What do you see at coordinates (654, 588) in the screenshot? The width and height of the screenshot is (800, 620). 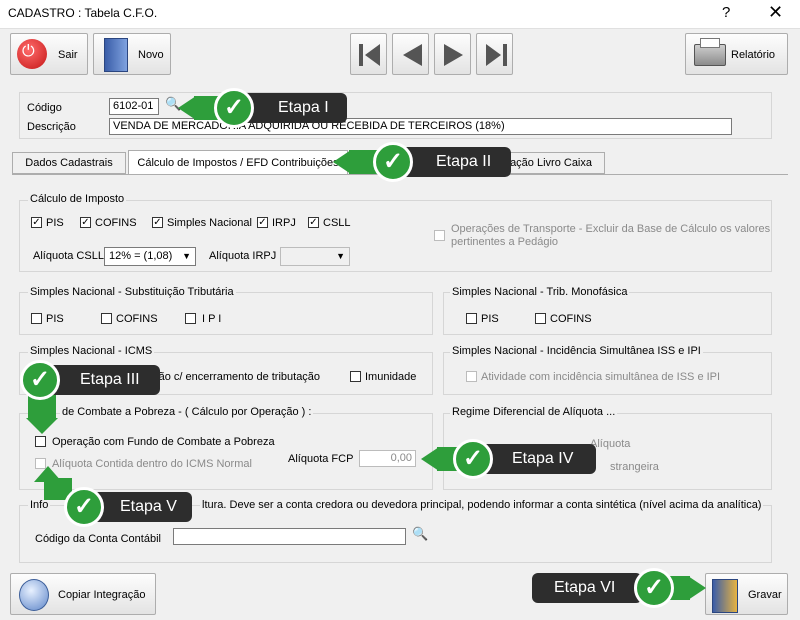 I see `etapa-6-check-icon: ✓` at bounding box center [654, 588].